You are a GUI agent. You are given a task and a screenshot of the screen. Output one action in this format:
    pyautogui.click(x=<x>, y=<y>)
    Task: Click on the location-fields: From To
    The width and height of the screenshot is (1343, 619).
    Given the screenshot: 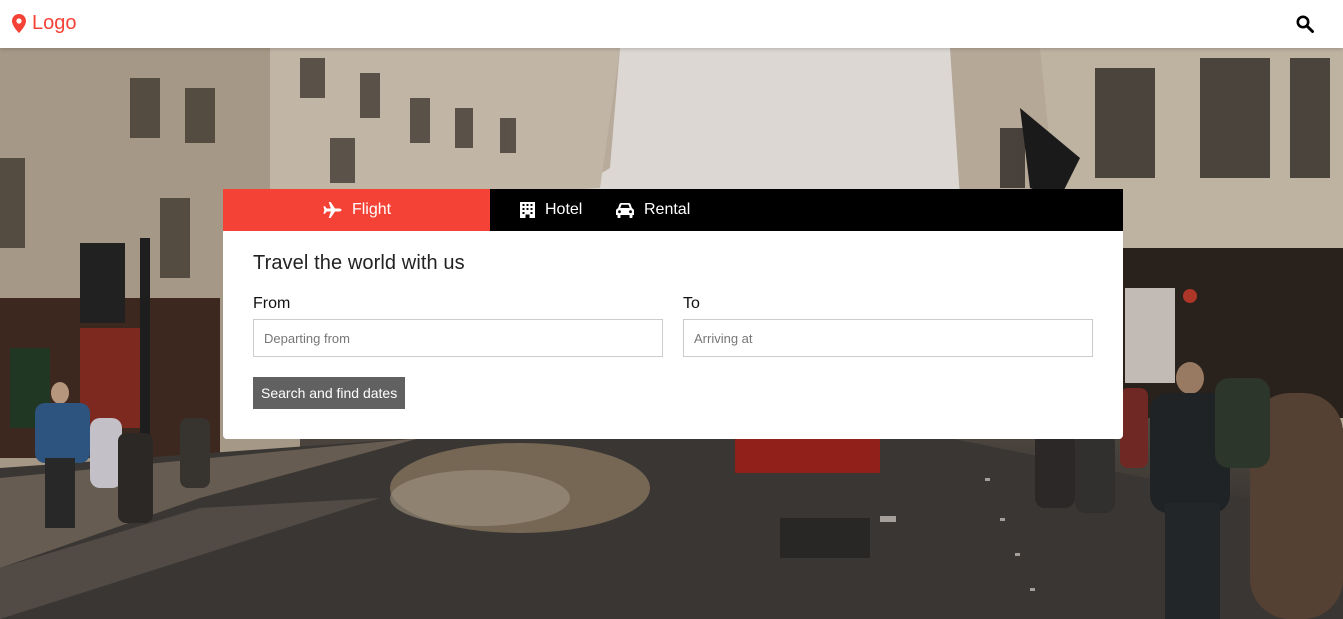 What is the action you would take?
    pyautogui.click(x=673, y=326)
    